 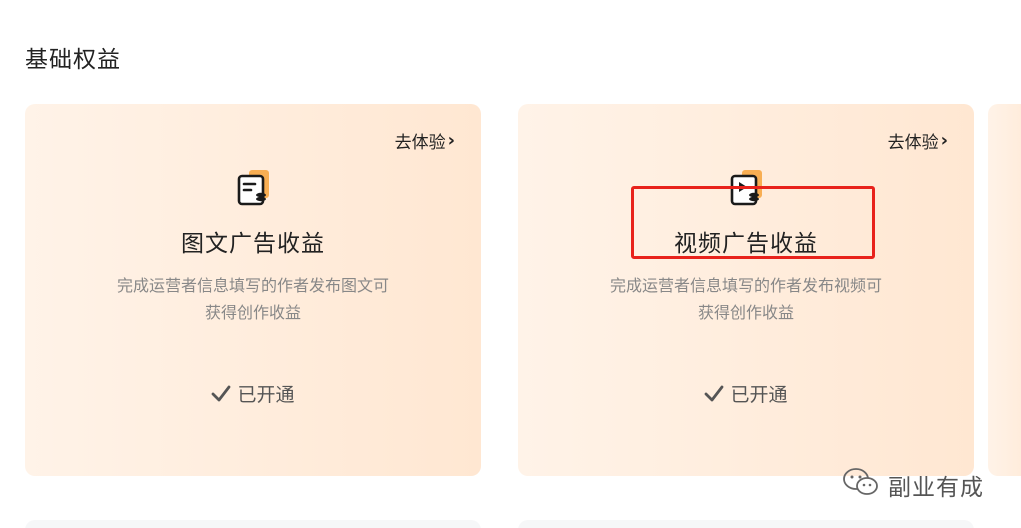 What do you see at coordinates (253, 299) in the screenshot?
I see `card-description: 完成运营者信息填写的作者发布图文可 获得创作收益` at bounding box center [253, 299].